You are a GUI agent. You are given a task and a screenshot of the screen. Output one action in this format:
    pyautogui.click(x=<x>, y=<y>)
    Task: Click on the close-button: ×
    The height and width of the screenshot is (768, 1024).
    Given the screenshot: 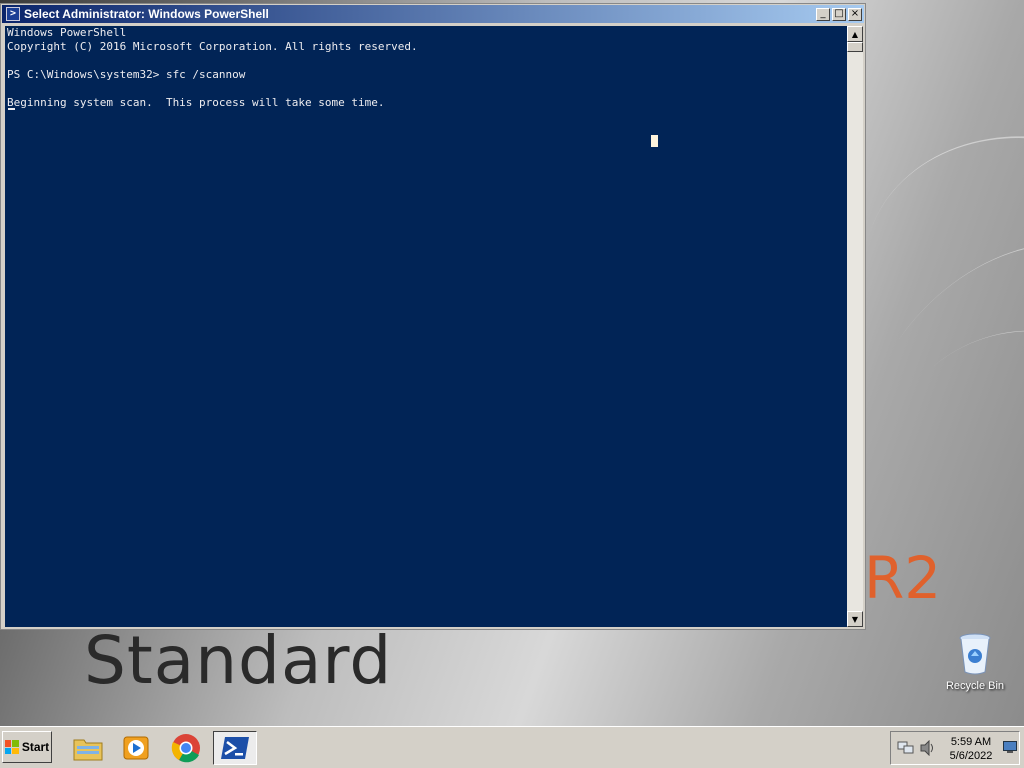 What is the action you would take?
    pyautogui.click(x=855, y=14)
    